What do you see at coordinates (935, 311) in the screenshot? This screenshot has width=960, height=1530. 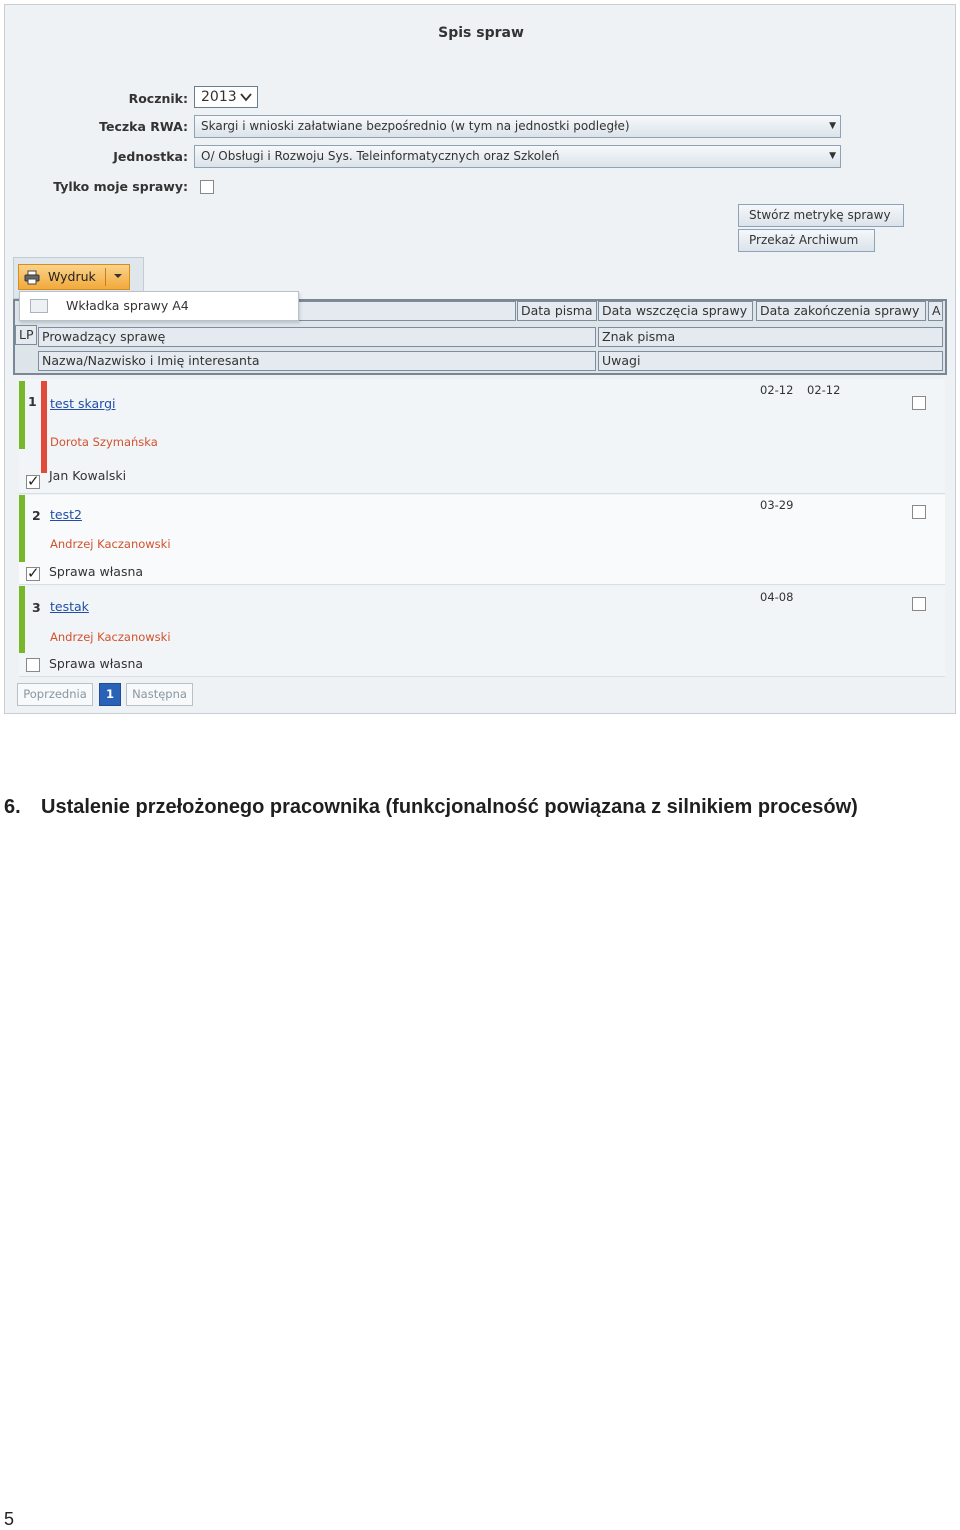 I see `column-a: A` at bounding box center [935, 311].